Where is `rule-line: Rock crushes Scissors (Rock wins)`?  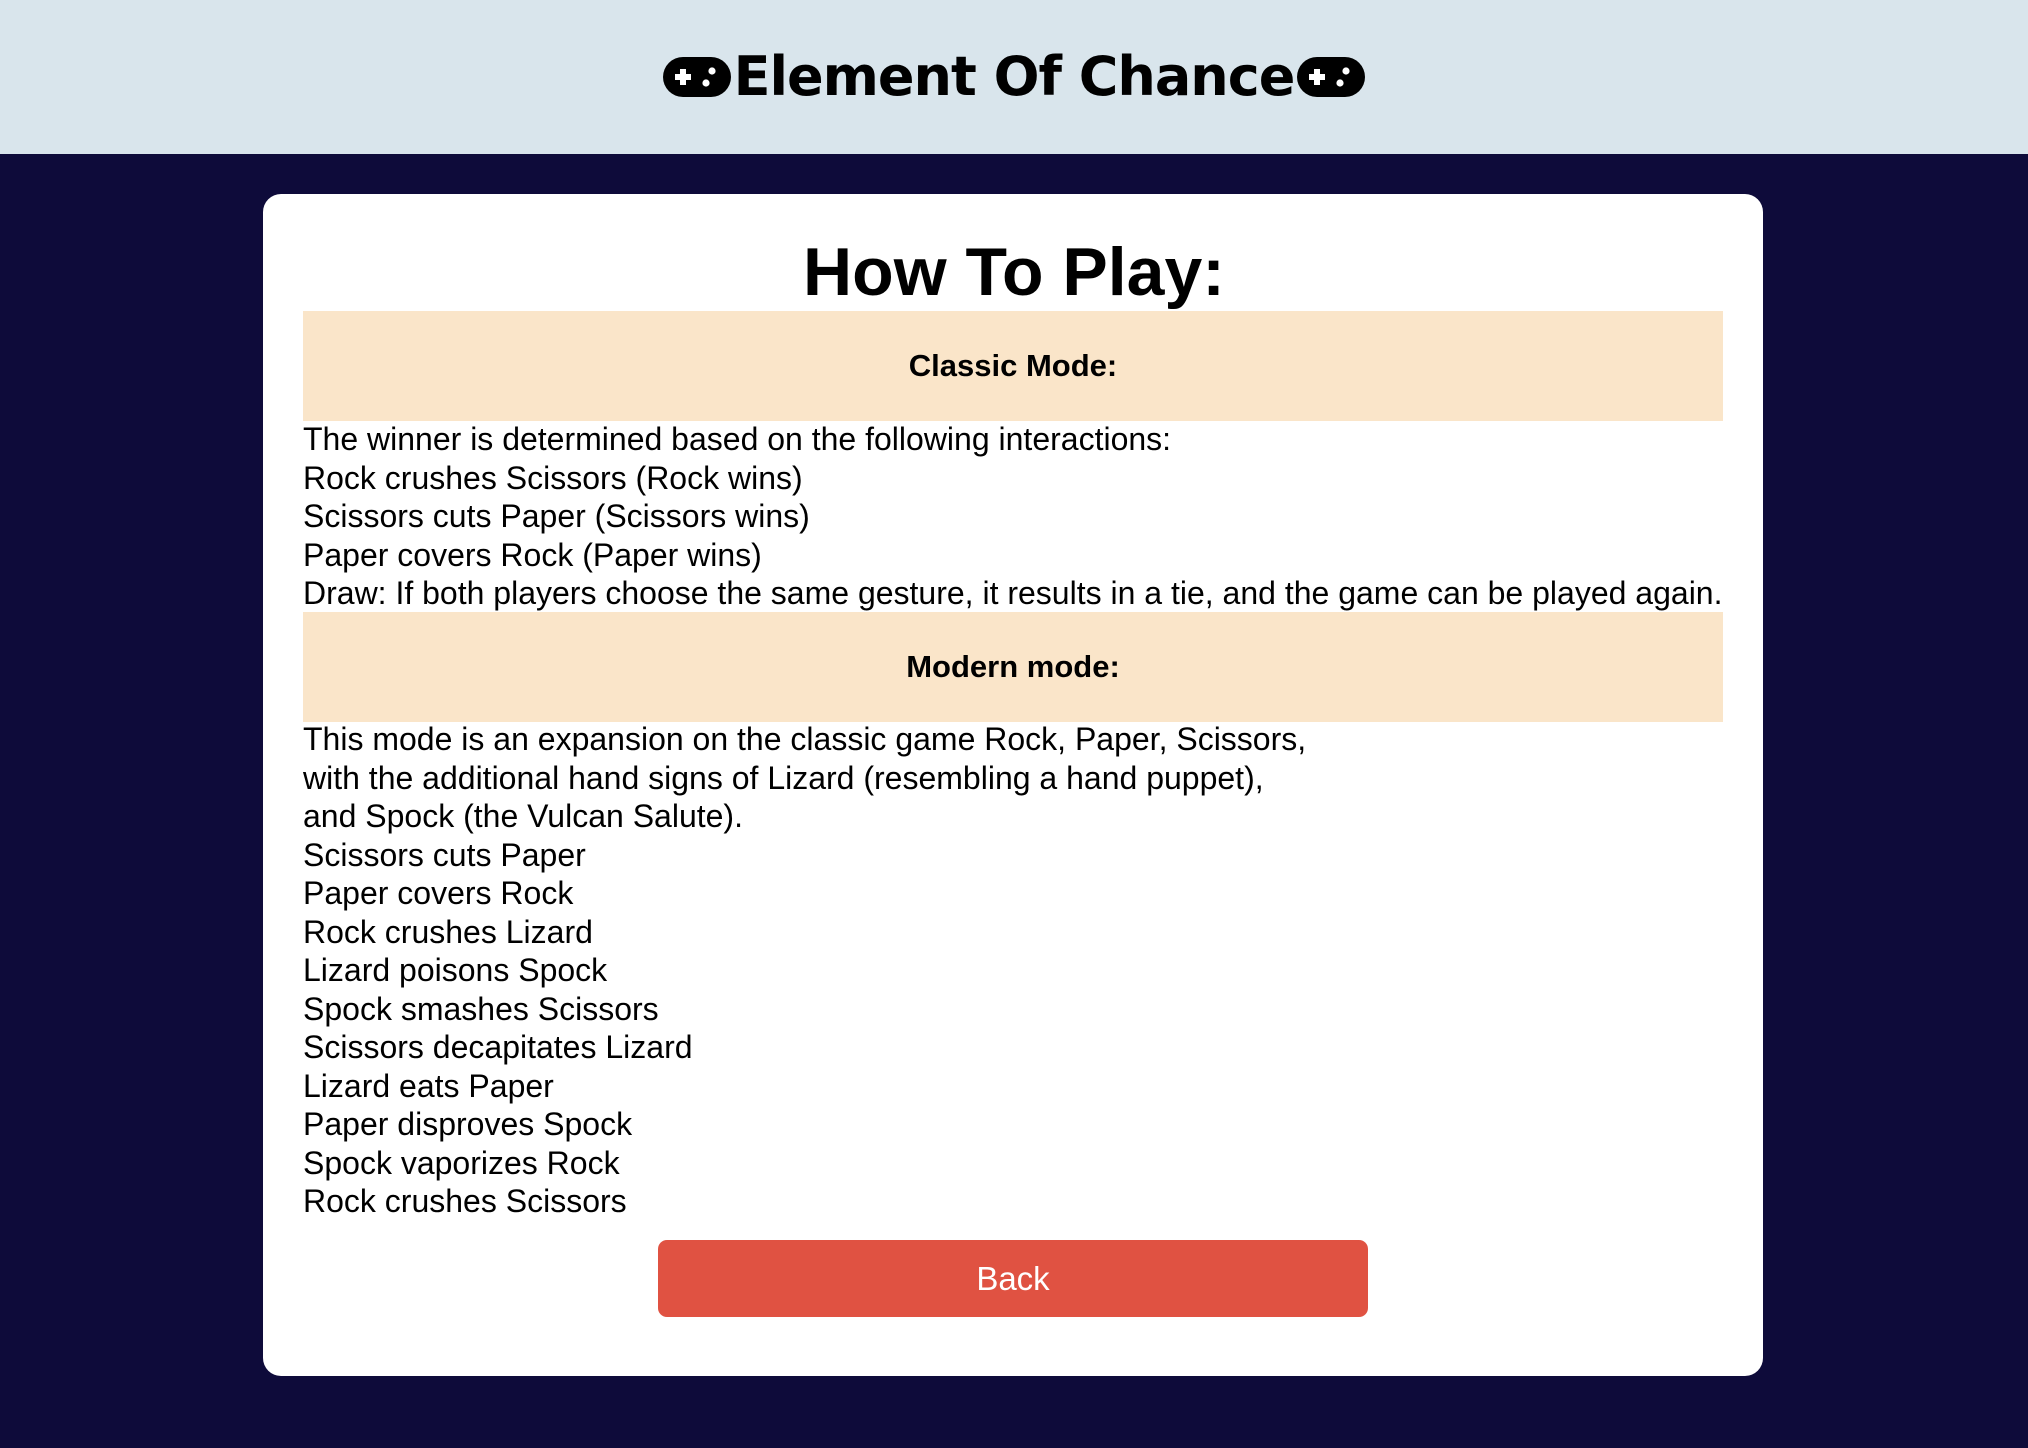
rule-line: Rock crushes Scissors (Rock wins) is located at coordinates (553, 477).